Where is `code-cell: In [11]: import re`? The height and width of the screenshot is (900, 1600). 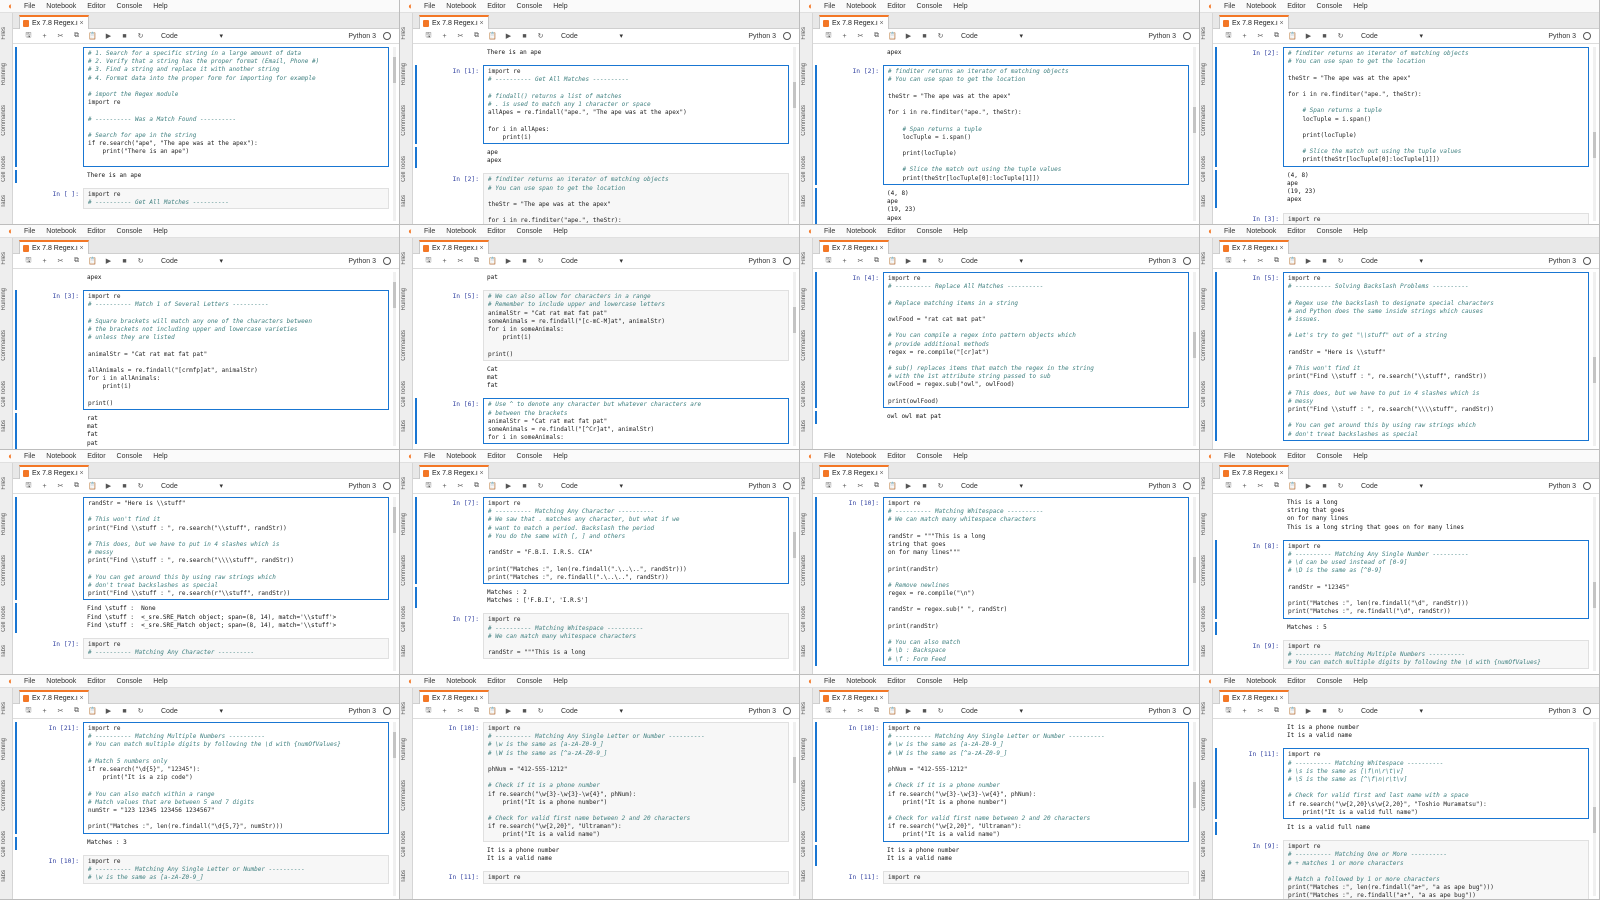
code-cell: In [11]: import re is located at coordinates (1001, 878).